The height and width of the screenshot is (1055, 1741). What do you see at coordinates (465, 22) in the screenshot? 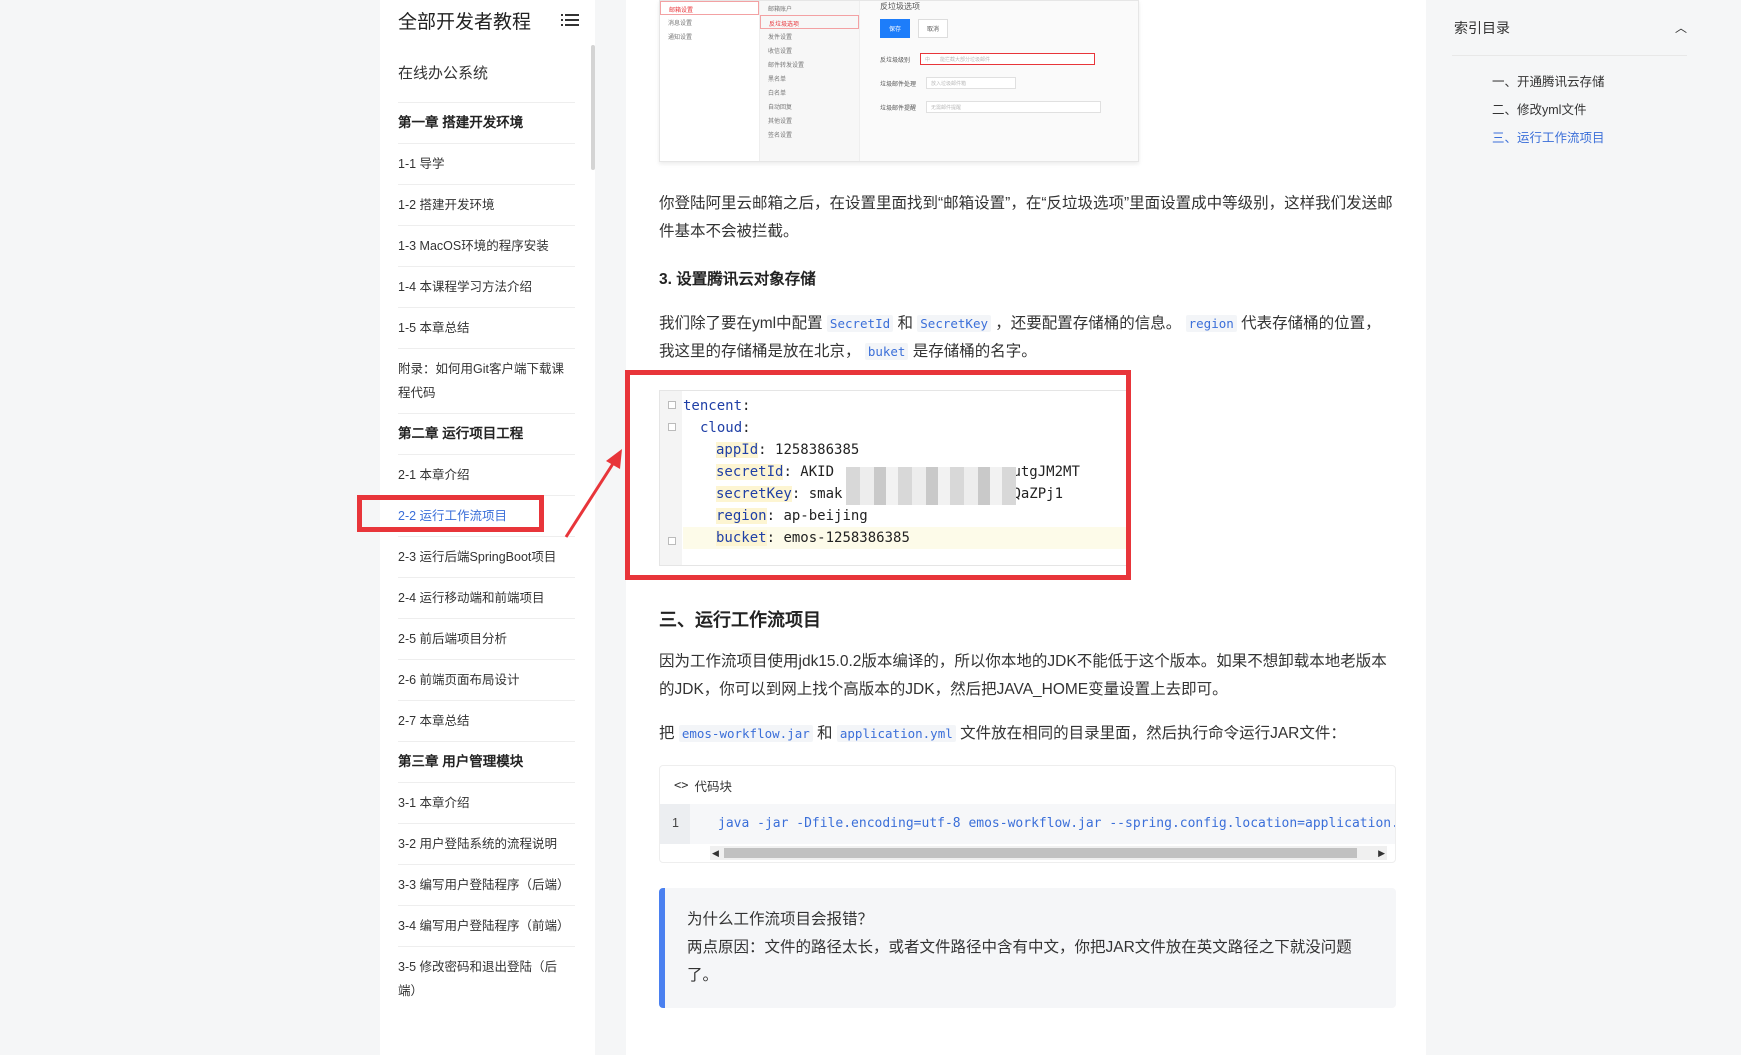
I see `sidebar-title: 全部开发者教程` at bounding box center [465, 22].